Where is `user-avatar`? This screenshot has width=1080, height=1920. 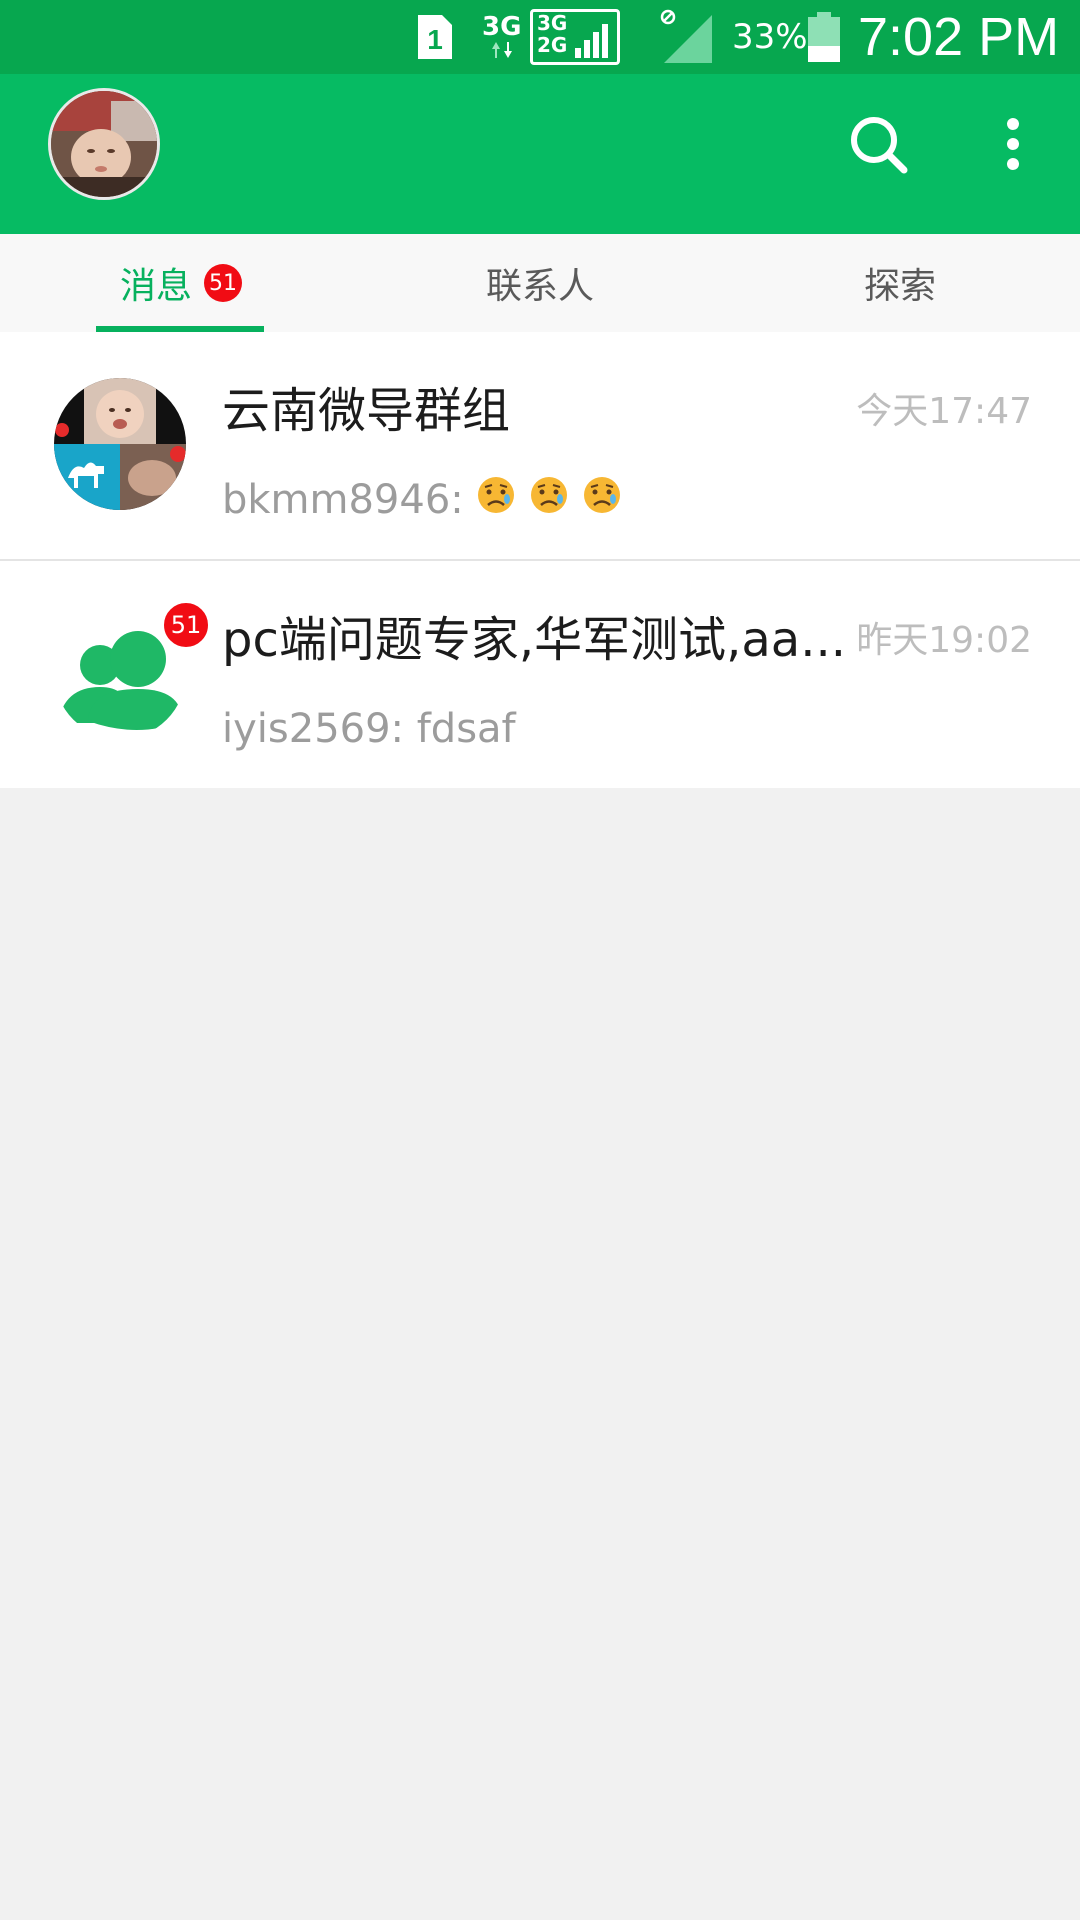 user-avatar is located at coordinates (104, 144).